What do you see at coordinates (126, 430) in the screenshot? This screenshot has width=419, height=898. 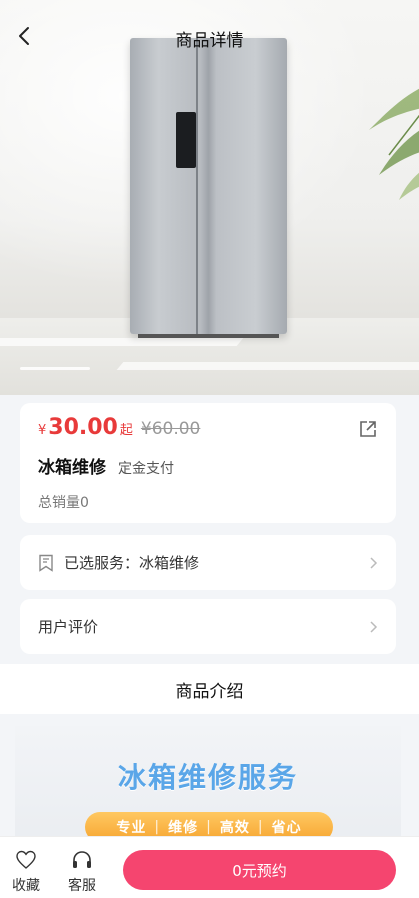 I see `price-suffix: 起` at bounding box center [126, 430].